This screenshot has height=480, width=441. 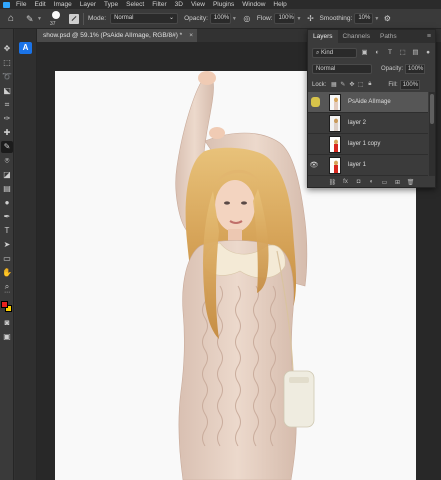 What do you see at coordinates (368, 144) in the screenshot?
I see `layer-row-layer-1-copy: layer 1 copy` at bounding box center [368, 144].